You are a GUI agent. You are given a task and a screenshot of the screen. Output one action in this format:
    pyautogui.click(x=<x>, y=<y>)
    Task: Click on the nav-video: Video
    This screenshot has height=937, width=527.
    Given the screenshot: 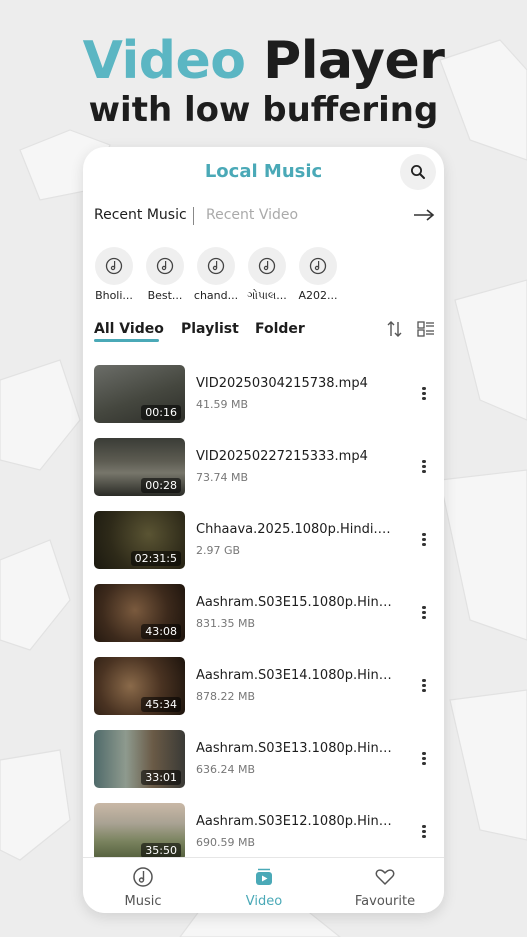 What is the action you would take?
    pyautogui.click(x=264, y=887)
    